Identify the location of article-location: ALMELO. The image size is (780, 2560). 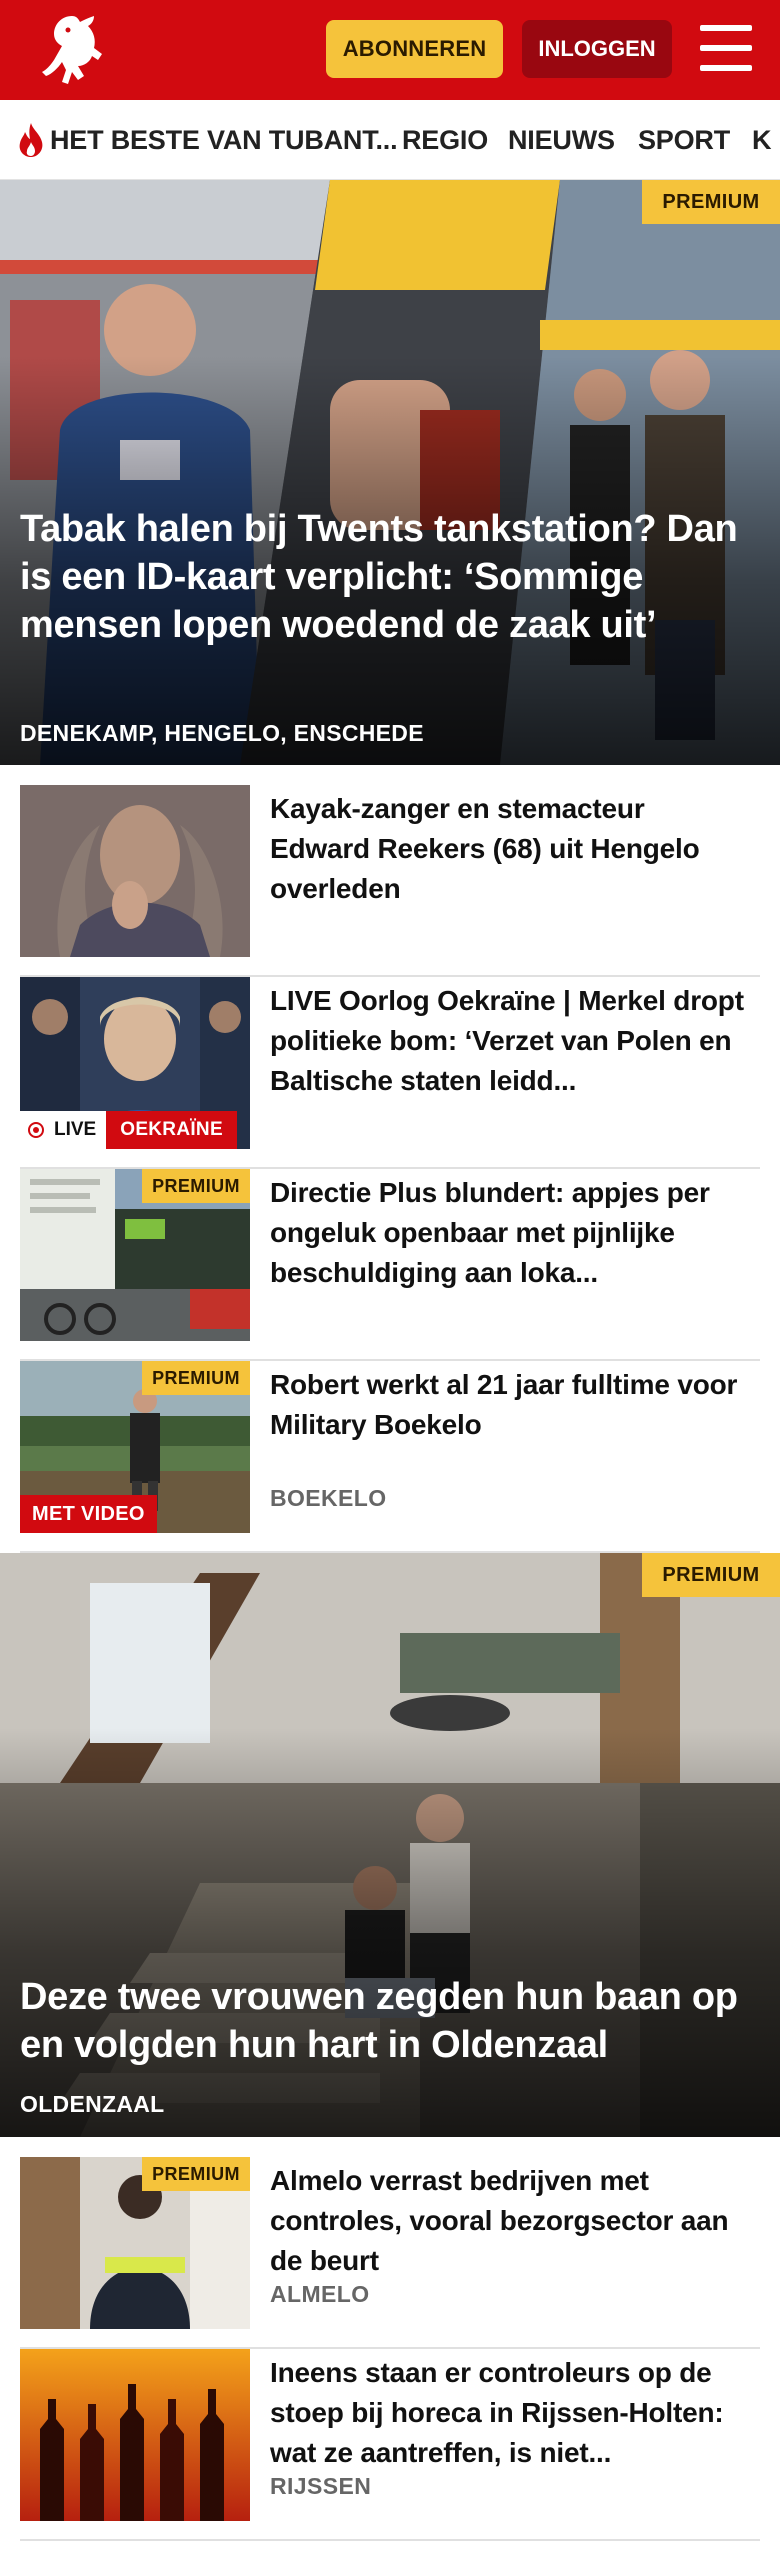
(320, 2294).